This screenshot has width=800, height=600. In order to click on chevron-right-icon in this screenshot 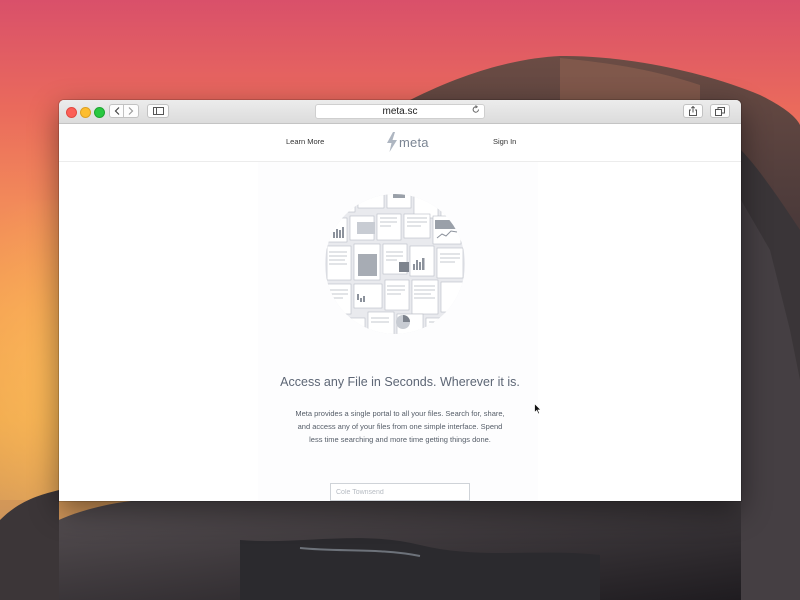, I will do `click(131, 111)`.